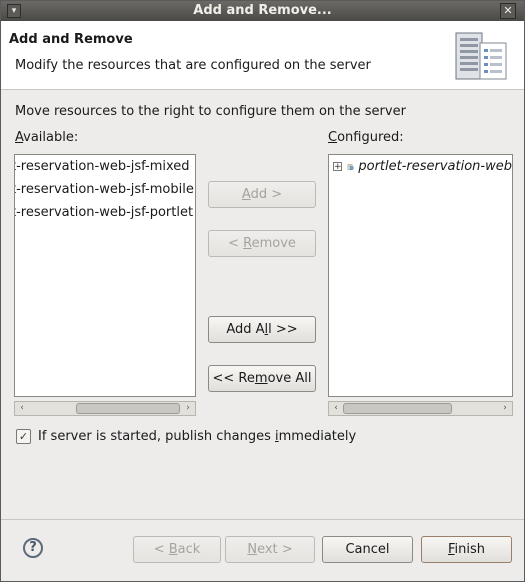  I want to click on title-bar: ▾ Add and Remove... ✕, so click(262, 11).